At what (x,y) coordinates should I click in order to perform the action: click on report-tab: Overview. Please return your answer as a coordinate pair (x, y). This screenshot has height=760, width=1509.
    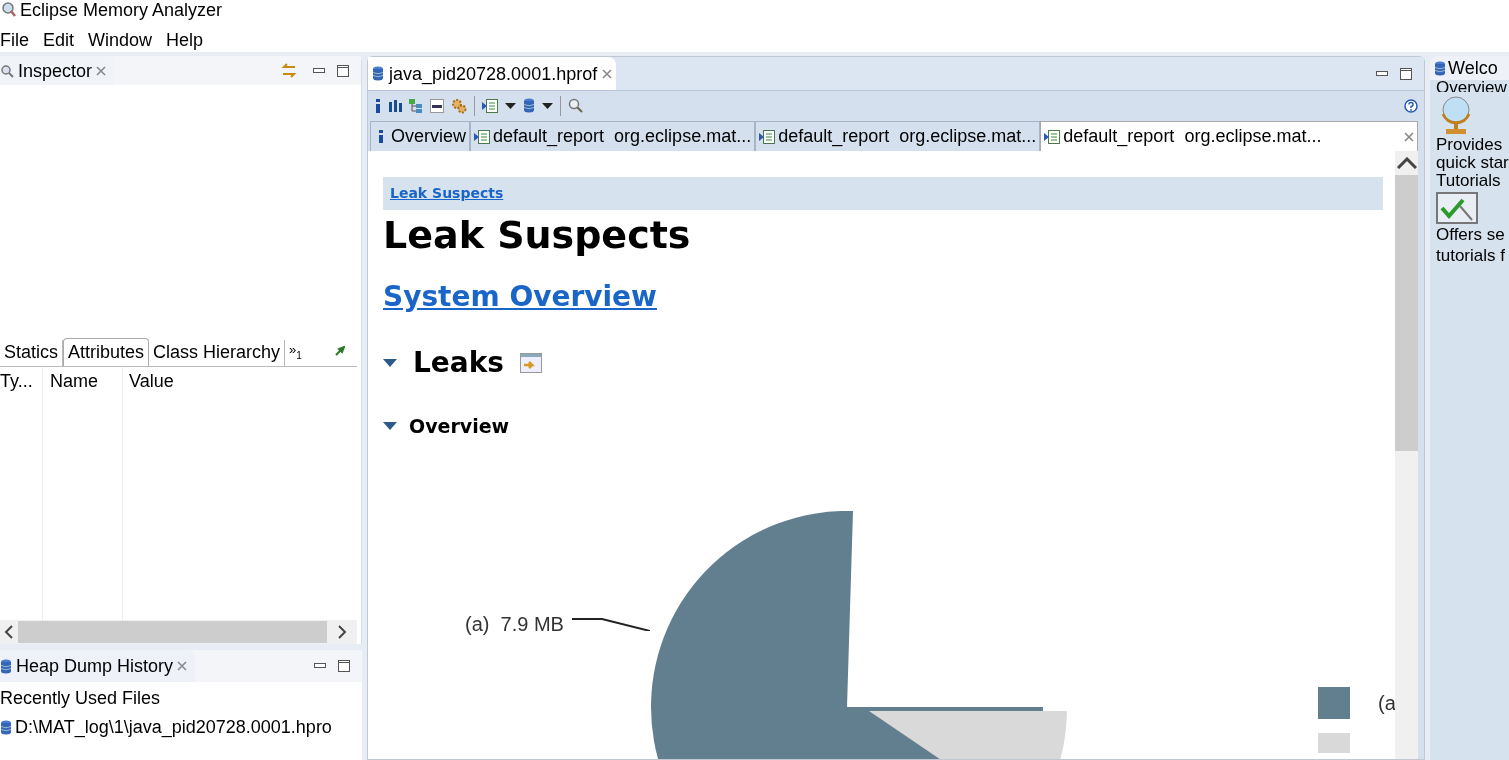
    Looking at the image, I should click on (420, 136).